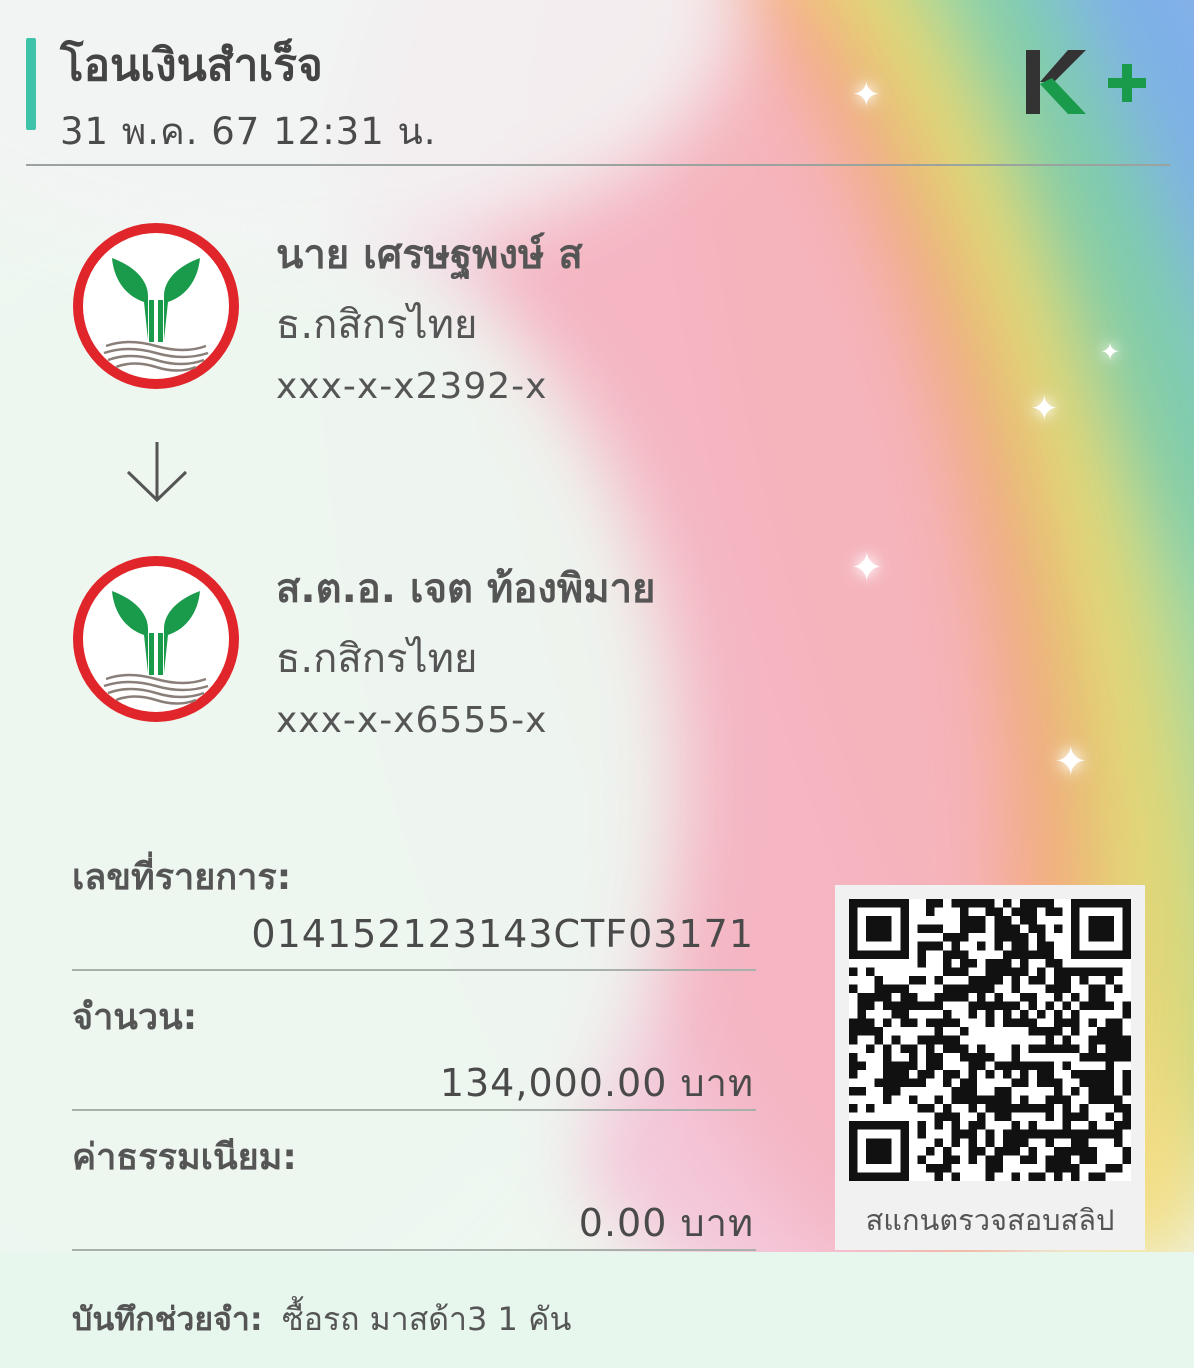 The width and height of the screenshot is (1194, 1368). I want to click on fee-value: 0.00 บาท, so click(666, 1223).